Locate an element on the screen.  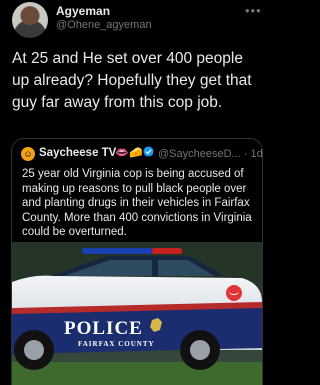
author-handle: @Ohene_agyeman is located at coordinates (104, 25).